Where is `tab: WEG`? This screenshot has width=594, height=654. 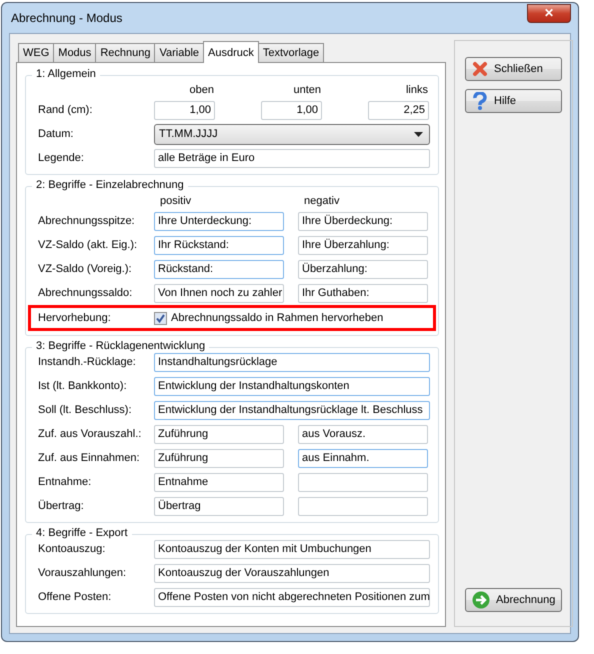 tab: WEG is located at coordinates (36, 52).